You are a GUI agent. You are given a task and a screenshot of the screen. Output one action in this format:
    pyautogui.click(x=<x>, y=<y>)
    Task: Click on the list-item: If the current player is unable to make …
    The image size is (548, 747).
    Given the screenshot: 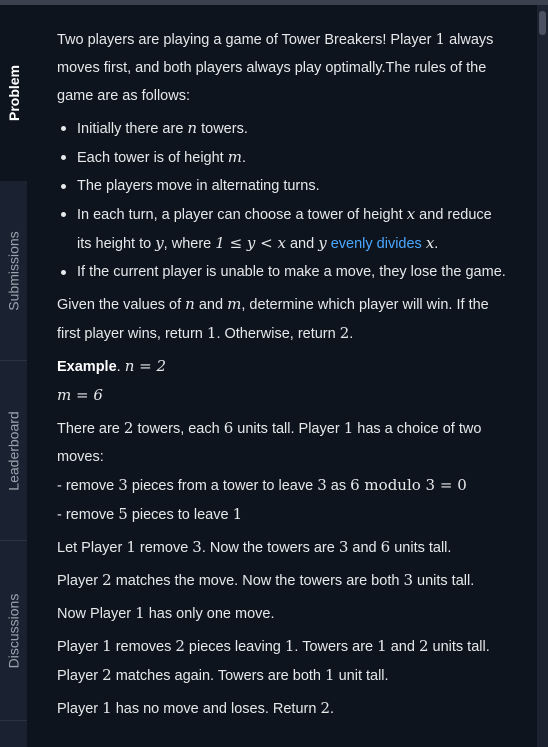 What is the action you would take?
    pyautogui.click(x=285, y=272)
    